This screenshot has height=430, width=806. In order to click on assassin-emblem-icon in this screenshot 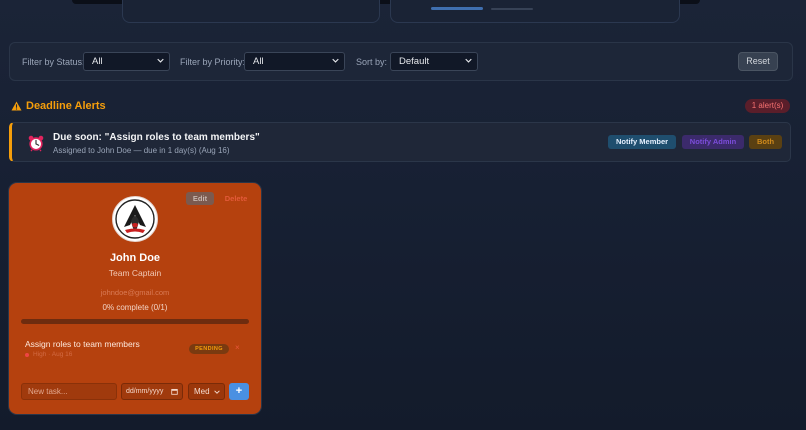, I will do `click(135, 219)`.